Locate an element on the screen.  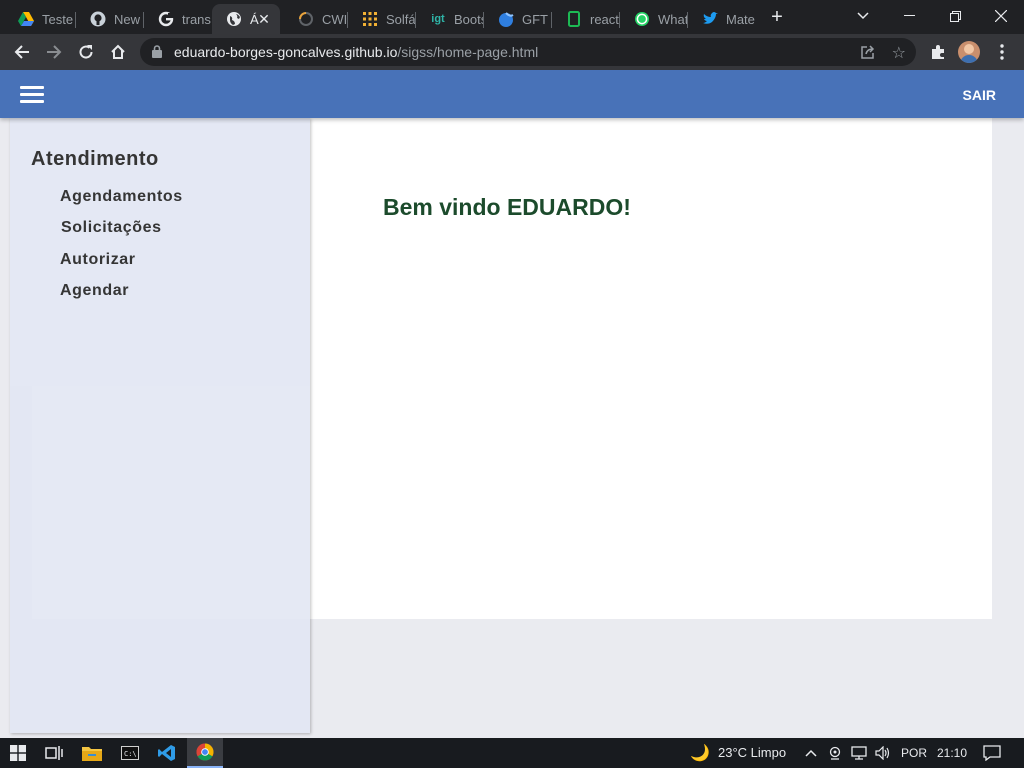
sidebar-item-autorizar: Autorizar is located at coordinates (98, 260).